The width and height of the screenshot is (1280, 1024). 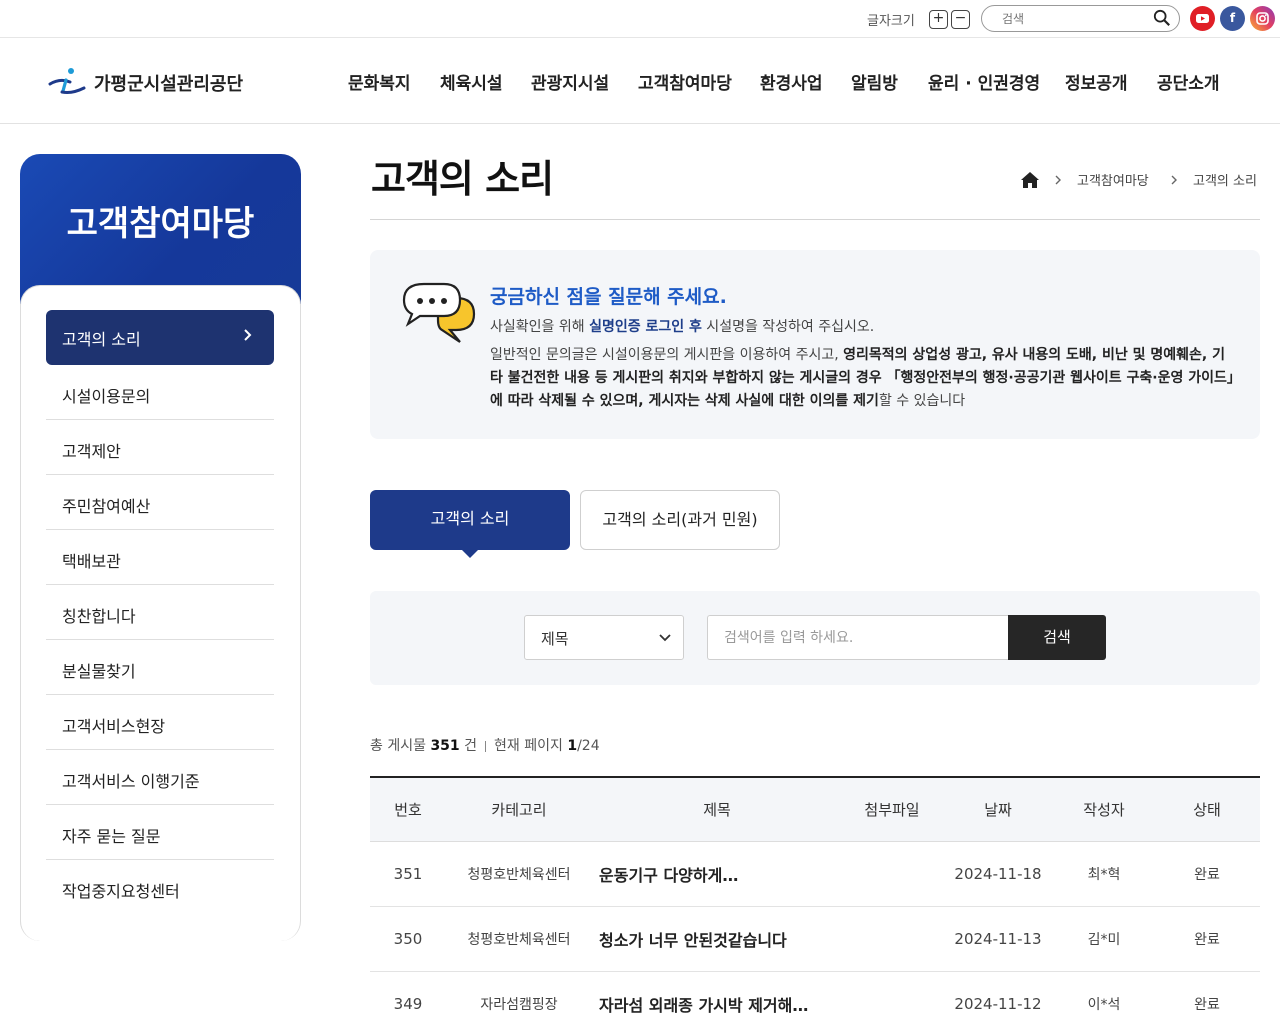 I want to click on sidebar-item-facility-inquiry: 시설이용문의, so click(x=160, y=392).